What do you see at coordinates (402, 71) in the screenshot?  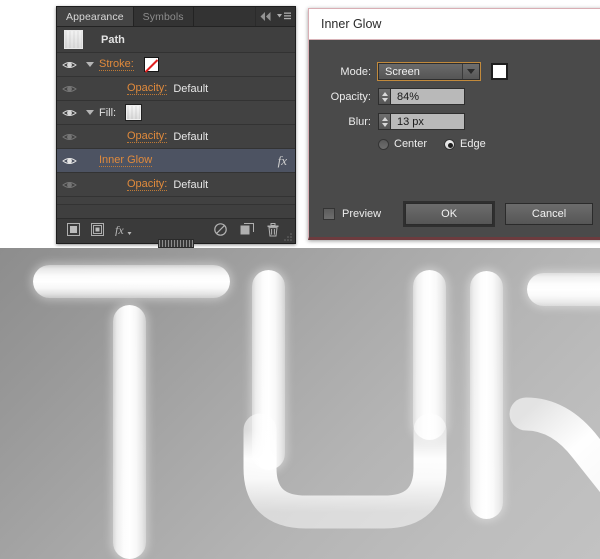 I see `mode-select-value: Screen` at bounding box center [402, 71].